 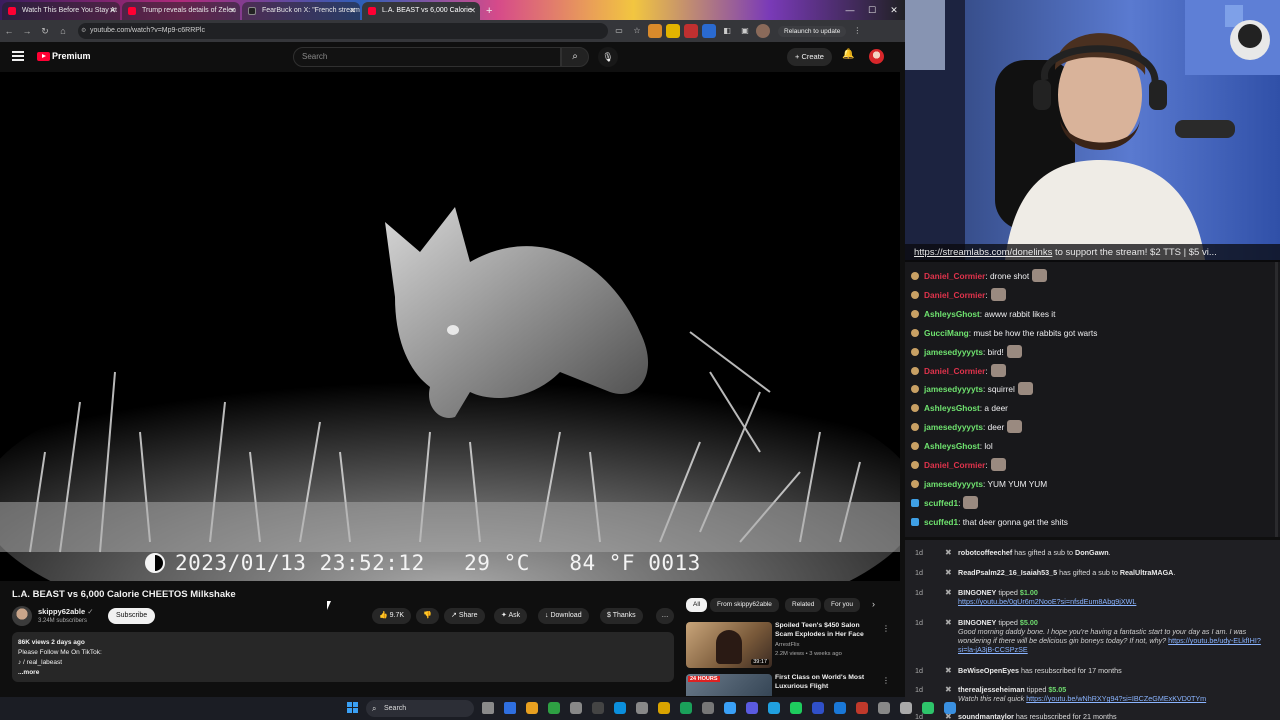 What do you see at coordinates (489, 11) in the screenshot?
I see `new-tab-button: +` at bounding box center [489, 11].